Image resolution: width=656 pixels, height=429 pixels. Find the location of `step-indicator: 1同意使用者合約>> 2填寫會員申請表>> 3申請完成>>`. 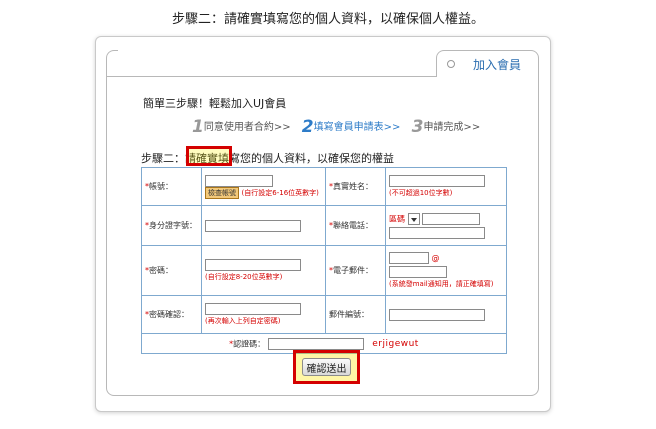

step-indicator: 1同意使用者合約>> 2填寫會員申請表>> 3申請完成>> is located at coordinates (340, 128).